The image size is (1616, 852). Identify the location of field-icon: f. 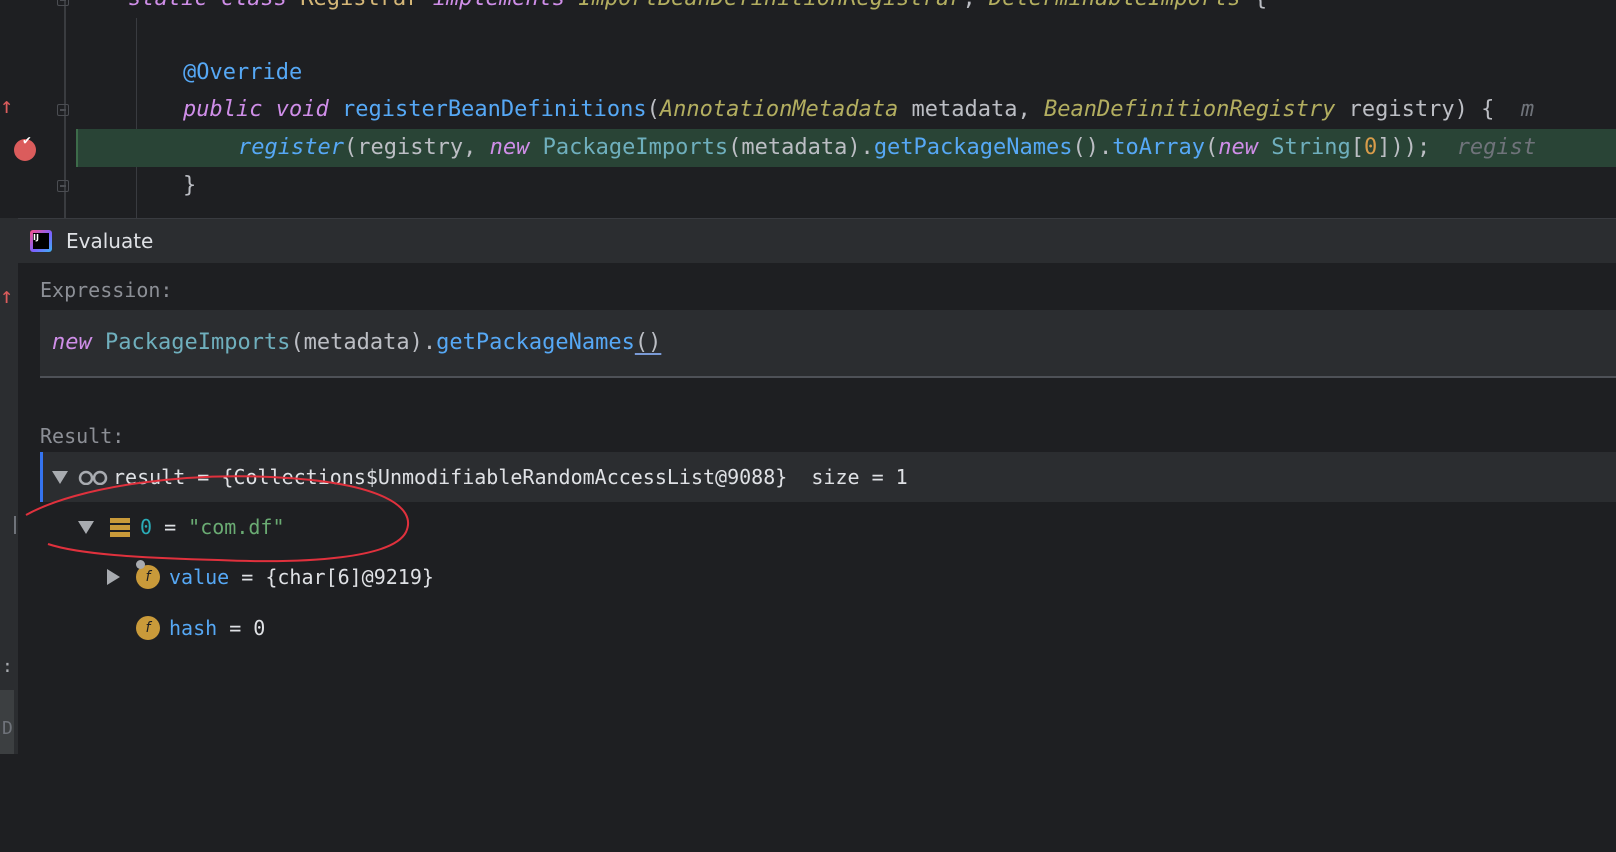
(148, 628).